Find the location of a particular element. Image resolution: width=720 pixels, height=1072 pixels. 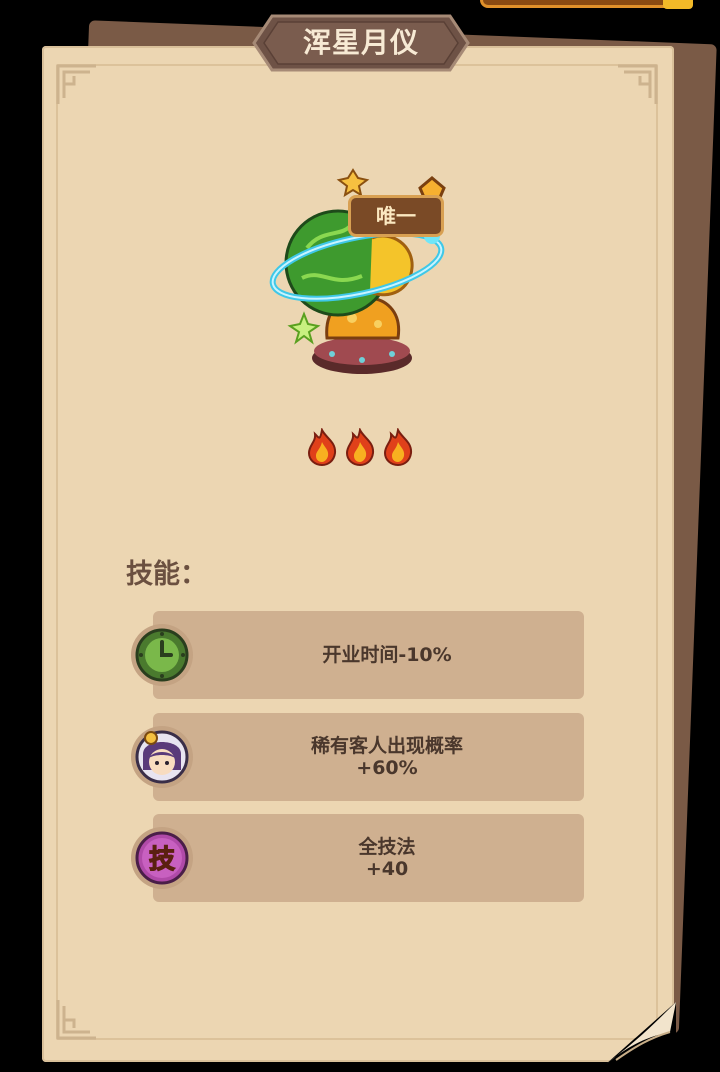

page-title: 浑星月仪 is located at coordinates (360, 42).